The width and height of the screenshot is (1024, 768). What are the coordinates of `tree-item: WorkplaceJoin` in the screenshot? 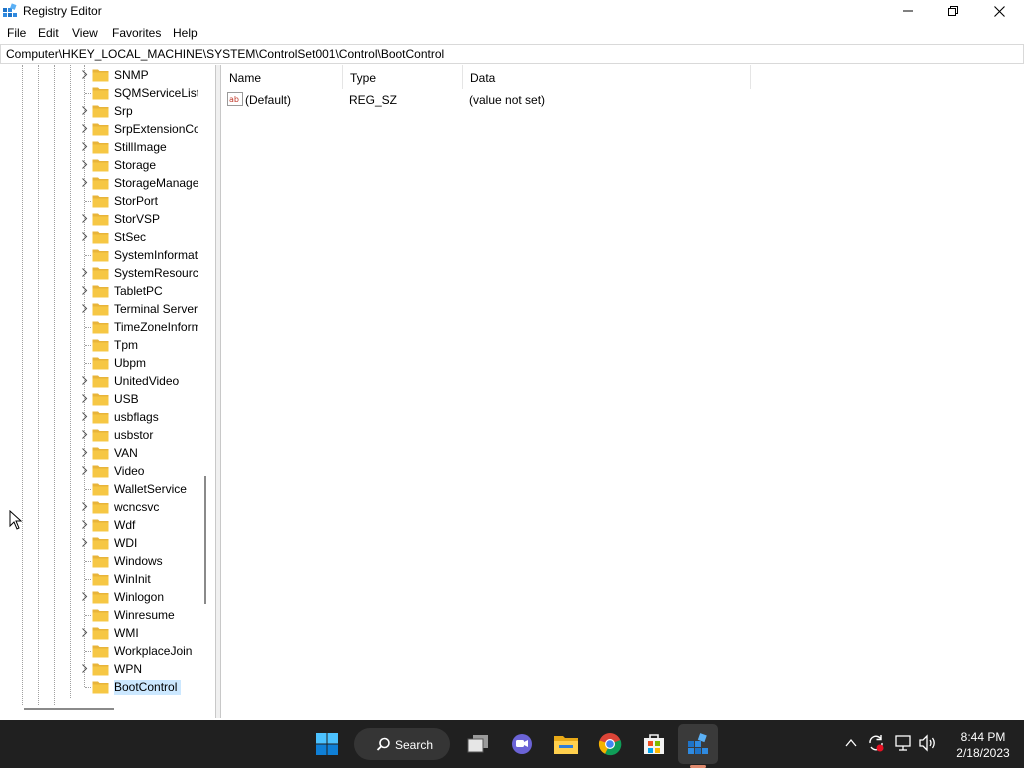 It's located at (107, 651).